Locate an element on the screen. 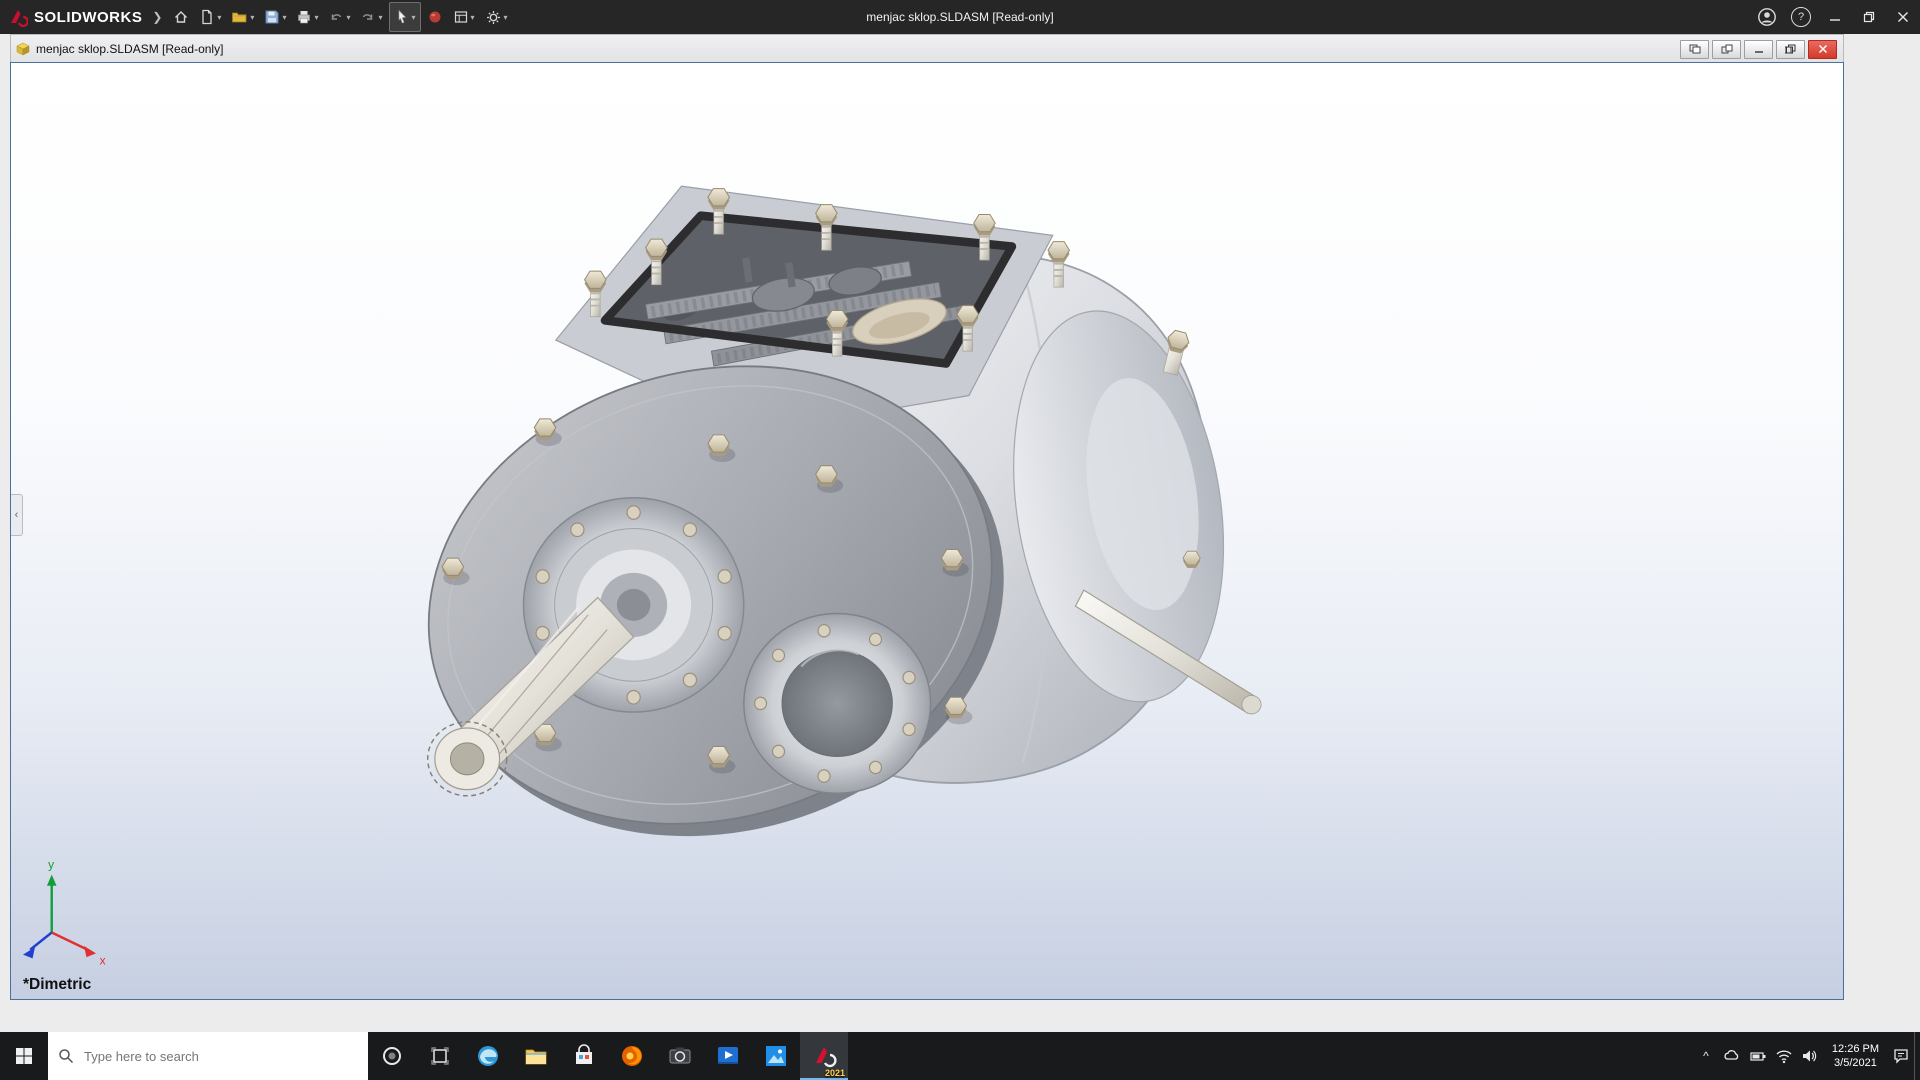 Image resolution: width=1920 pixels, height=1080 pixels. task-view-button is located at coordinates (440, 1056).